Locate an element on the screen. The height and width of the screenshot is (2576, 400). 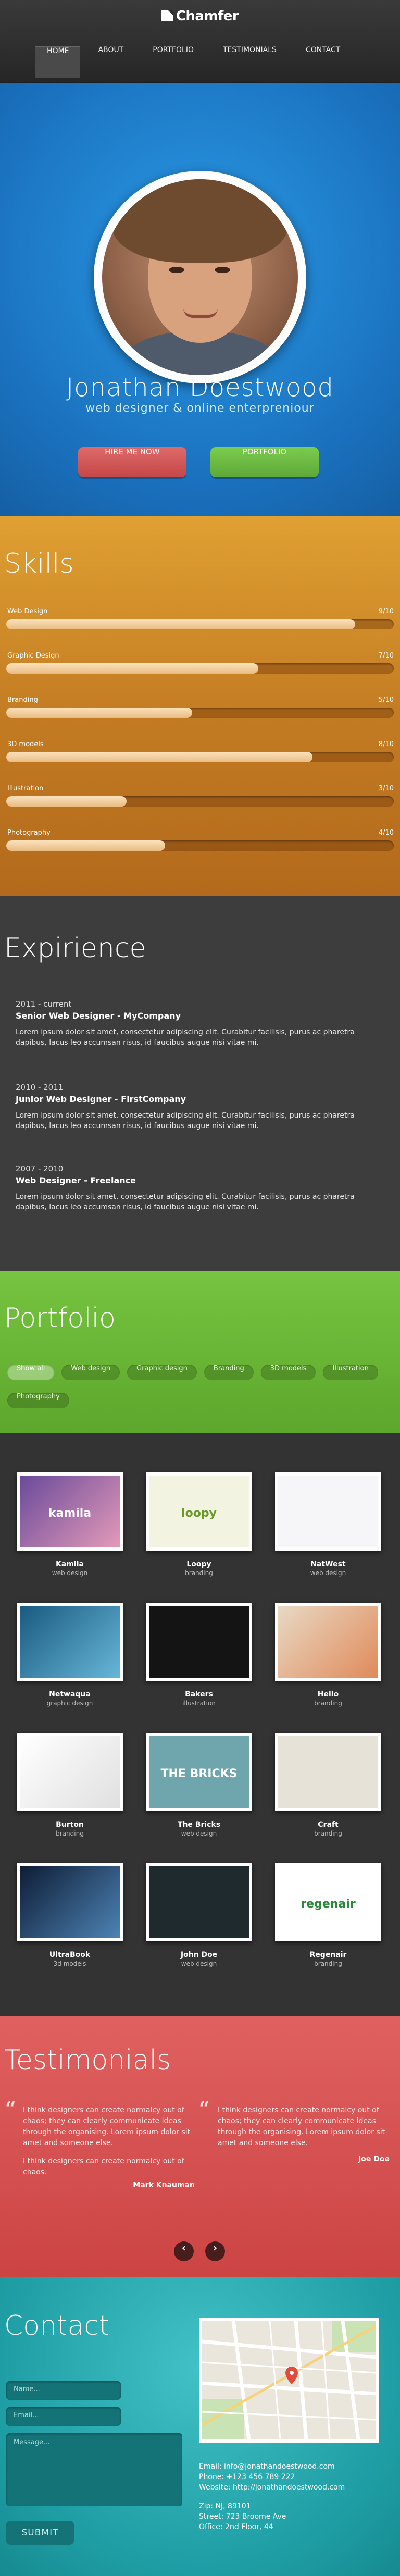
portfolio-item: Bakers illustration is located at coordinates (199, 1655).